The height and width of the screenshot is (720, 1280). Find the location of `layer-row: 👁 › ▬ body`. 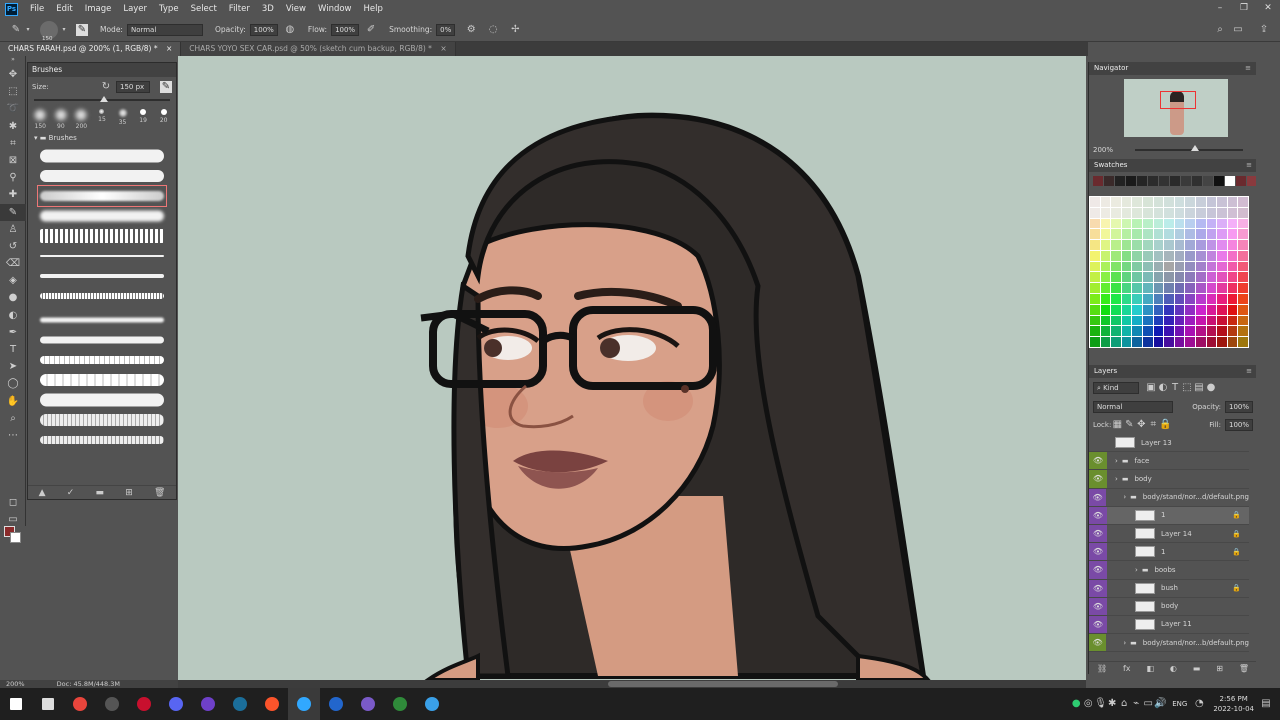

layer-row: 👁 › ▬ body is located at coordinates (1169, 479).